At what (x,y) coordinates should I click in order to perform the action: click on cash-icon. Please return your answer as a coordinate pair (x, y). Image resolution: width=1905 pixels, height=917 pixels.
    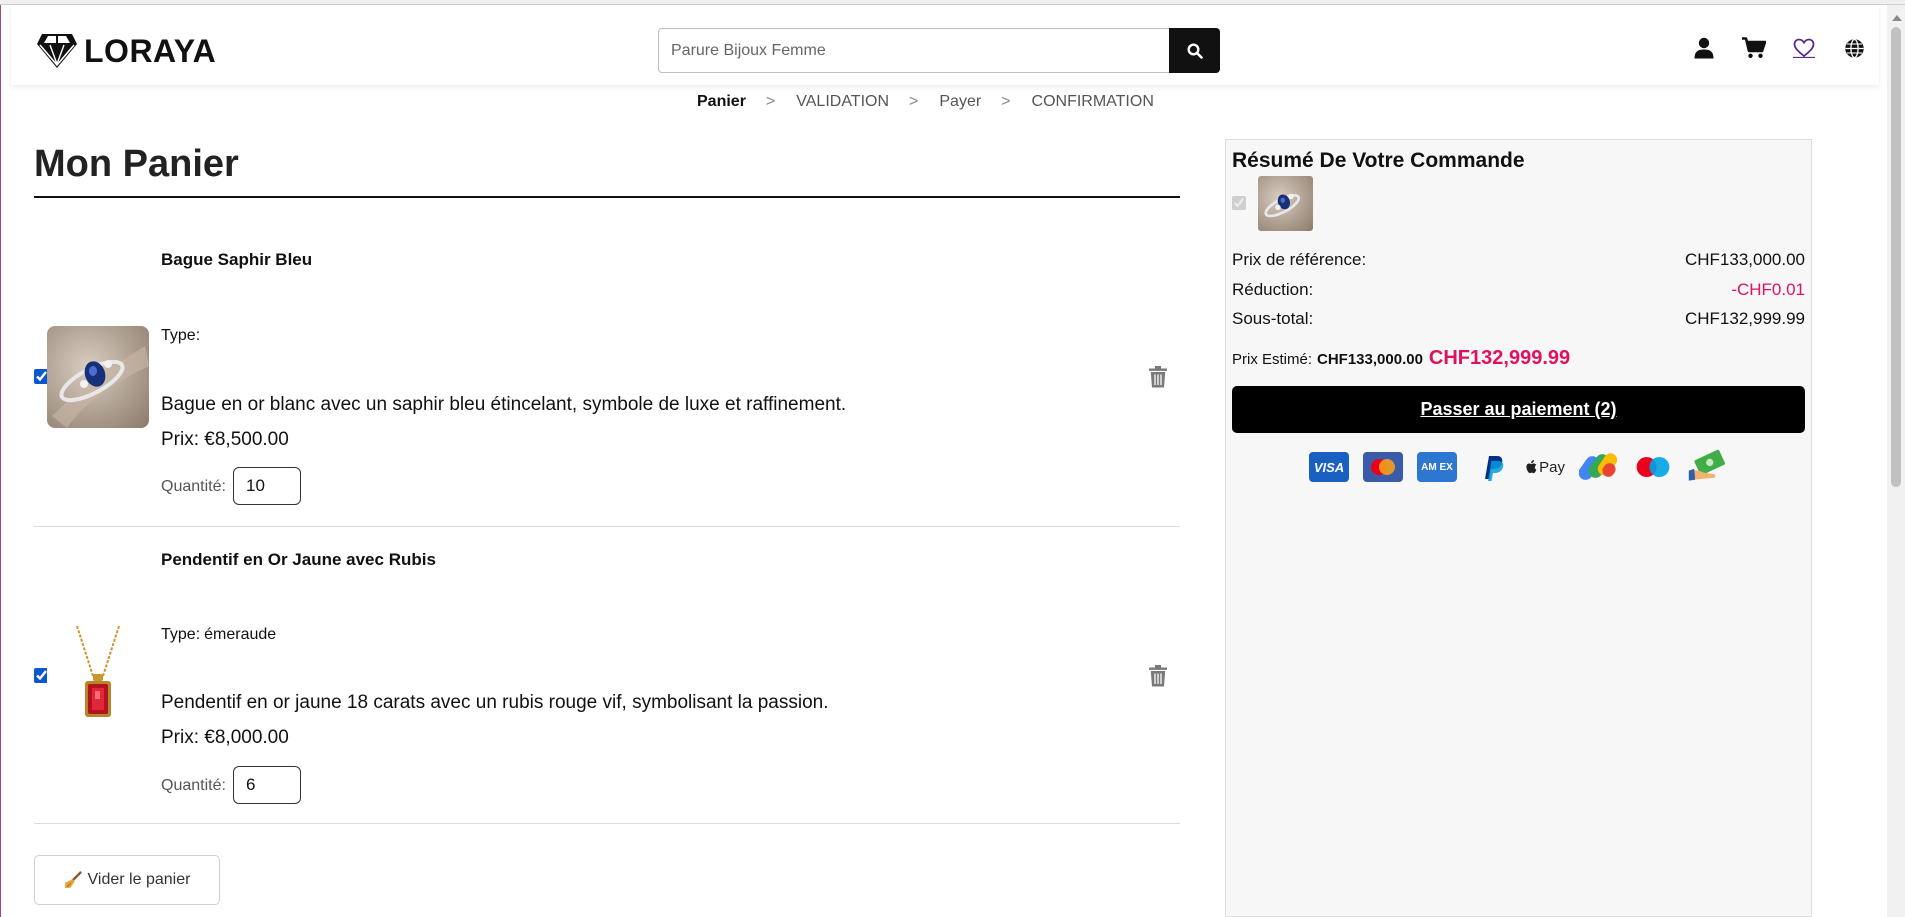
    Looking at the image, I should click on (1707, 465).